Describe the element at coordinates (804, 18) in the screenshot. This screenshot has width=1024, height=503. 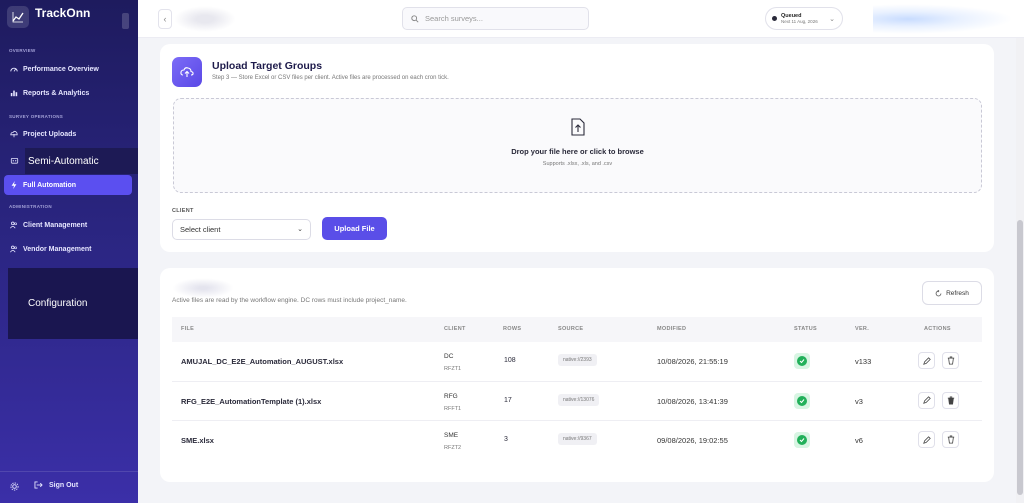
I see `queue-status-dropdown: Queued Next 11 Aug, 2026 ⌄` at that location.